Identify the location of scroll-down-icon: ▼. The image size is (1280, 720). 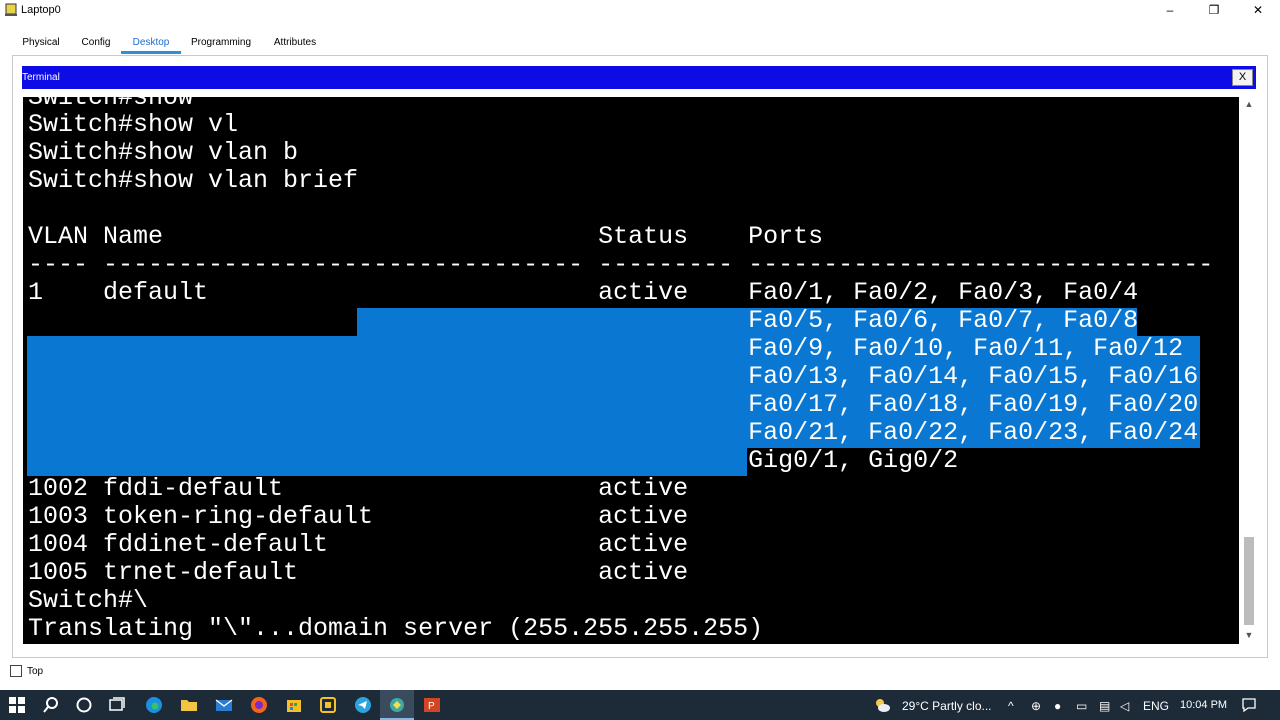
(1249, 637).